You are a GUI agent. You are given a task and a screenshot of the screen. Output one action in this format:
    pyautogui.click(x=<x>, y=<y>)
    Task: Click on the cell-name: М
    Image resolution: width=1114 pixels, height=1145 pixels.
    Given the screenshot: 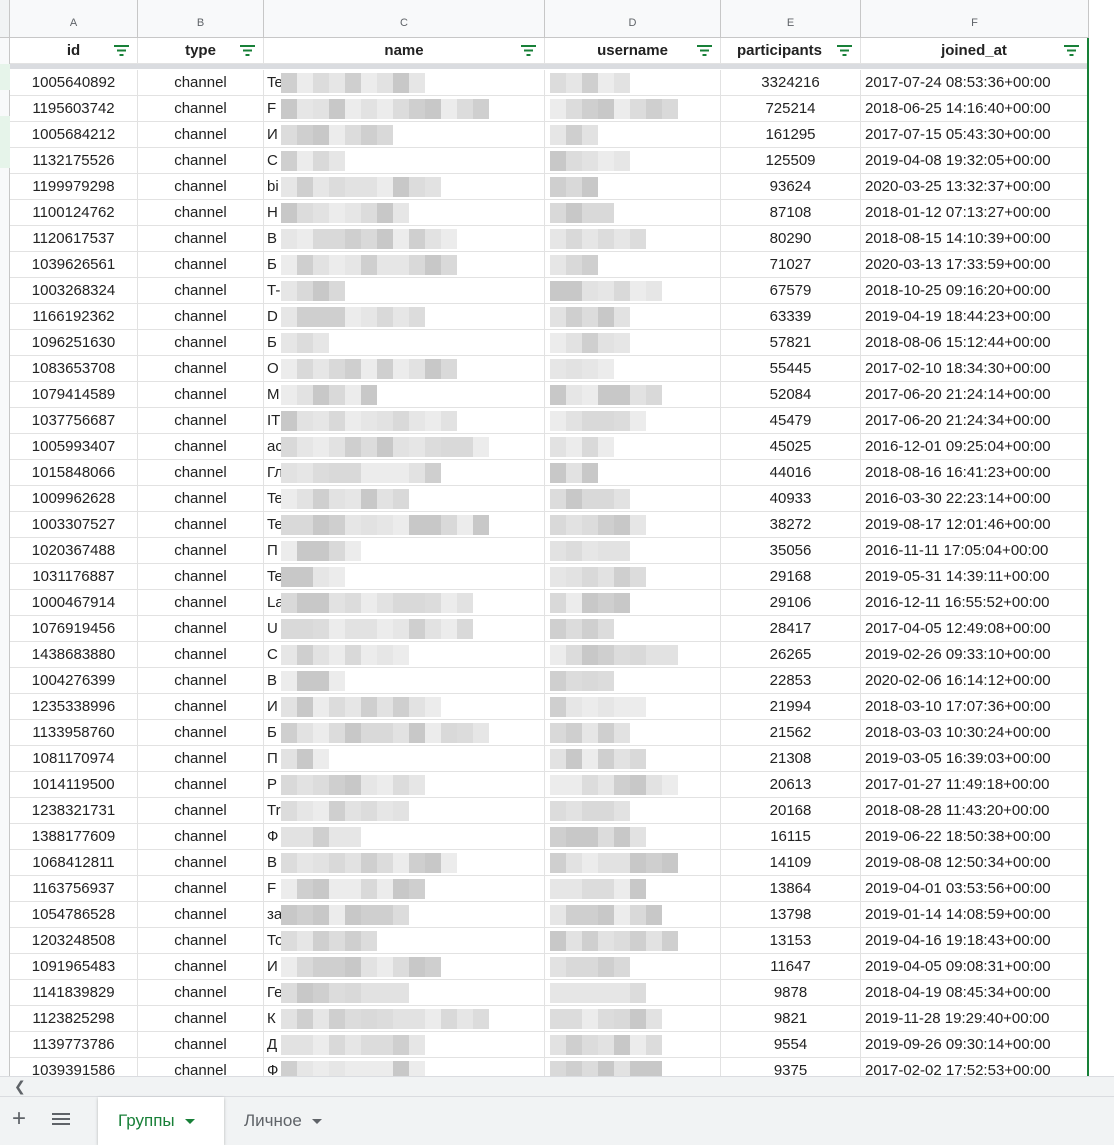 What is the action you would take?
    pyautogui.click(x=404, y=395)
    